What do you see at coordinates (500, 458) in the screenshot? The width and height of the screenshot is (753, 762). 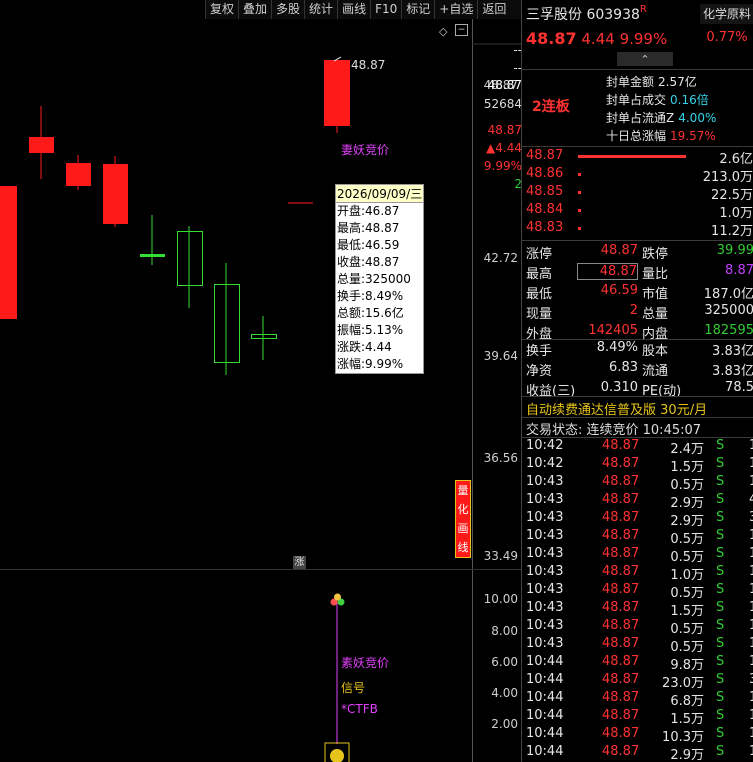 I see `price-axis-label: 36.56` at bounding box center [500, 458].